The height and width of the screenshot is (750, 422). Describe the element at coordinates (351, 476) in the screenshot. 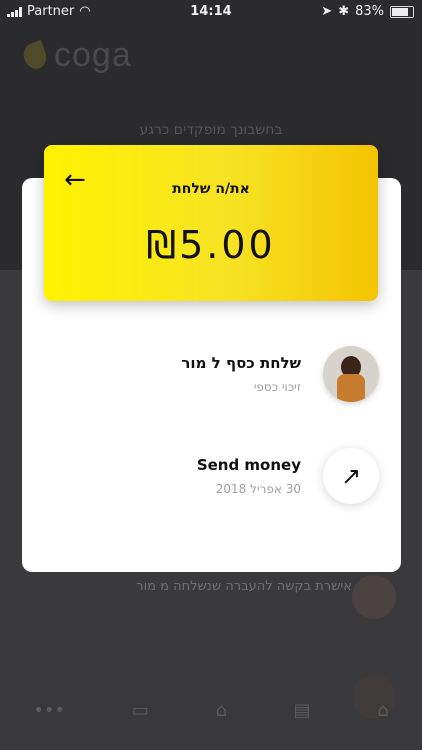

I see `arrow-up-right-icon: ↗` at that location.